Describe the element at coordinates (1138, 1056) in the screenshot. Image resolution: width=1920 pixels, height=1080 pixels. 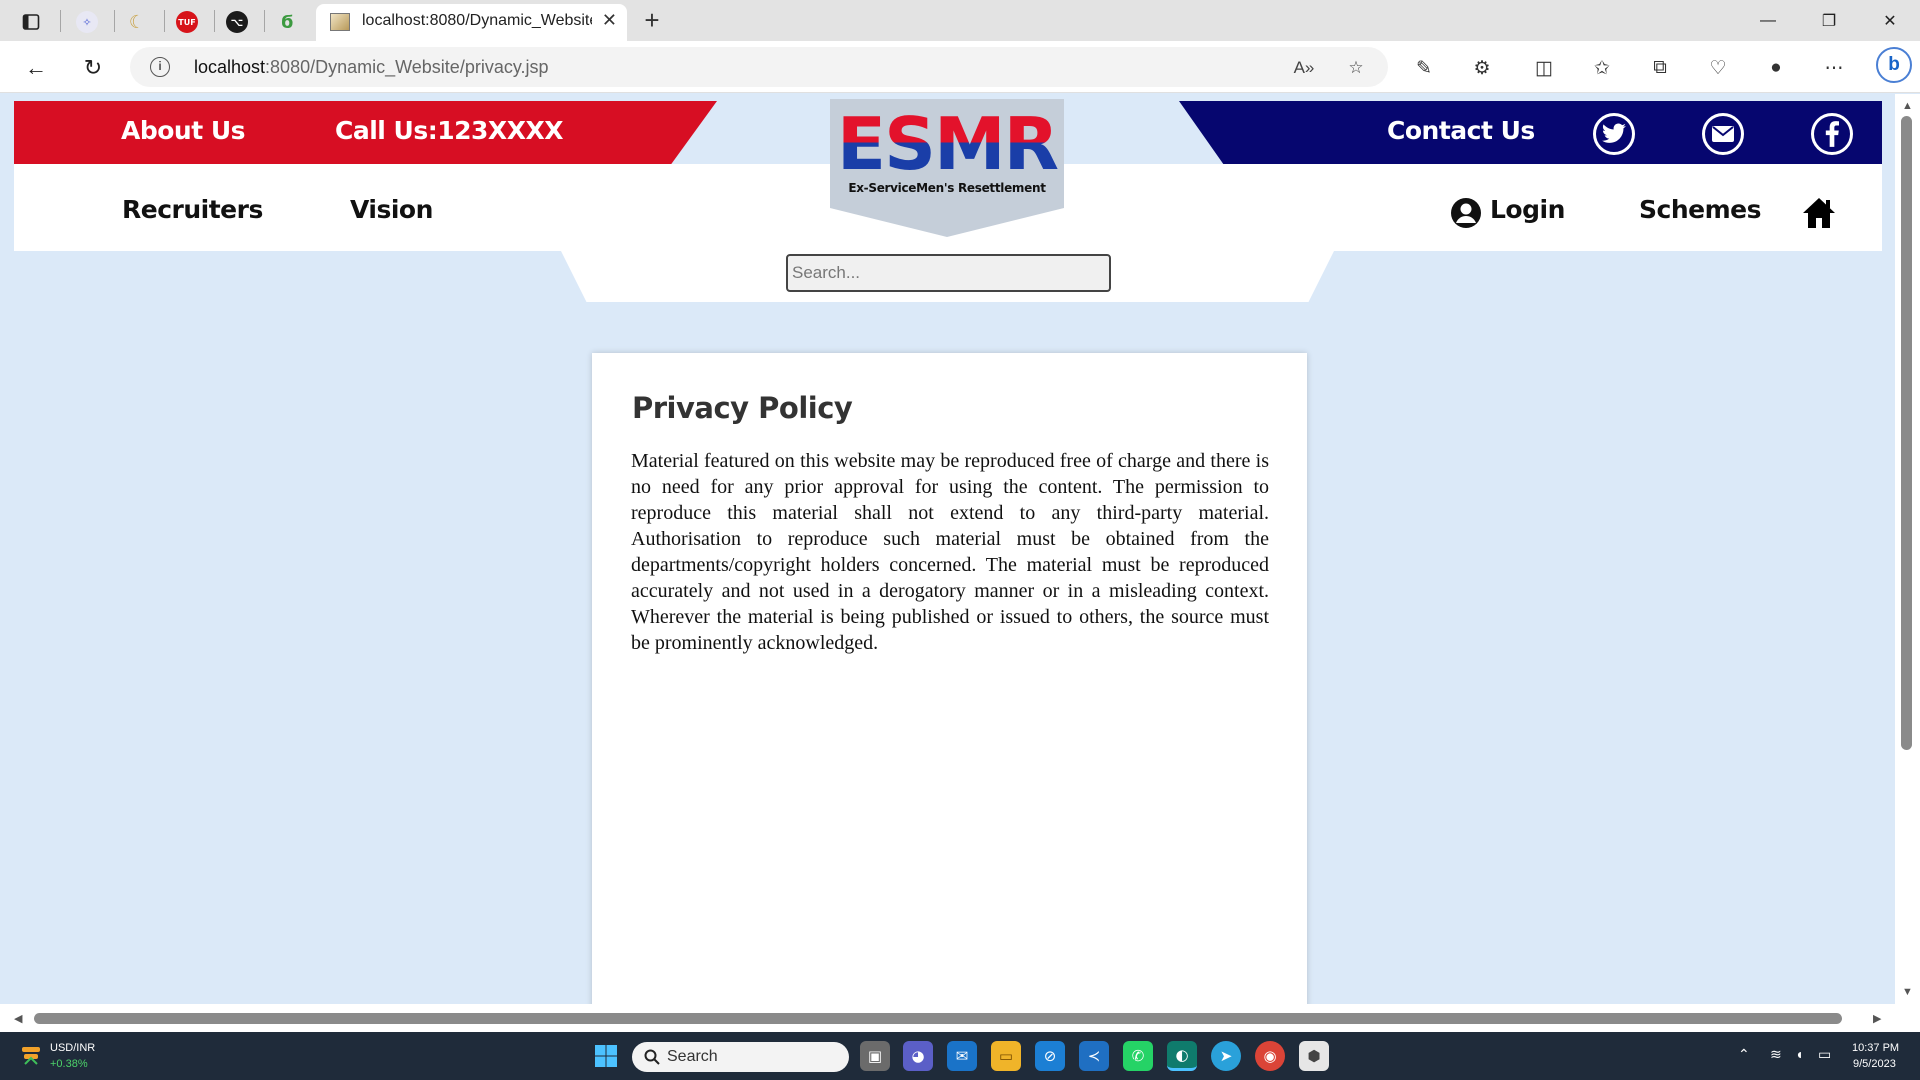
I see `whatsapp-icon: ✆` at that location.